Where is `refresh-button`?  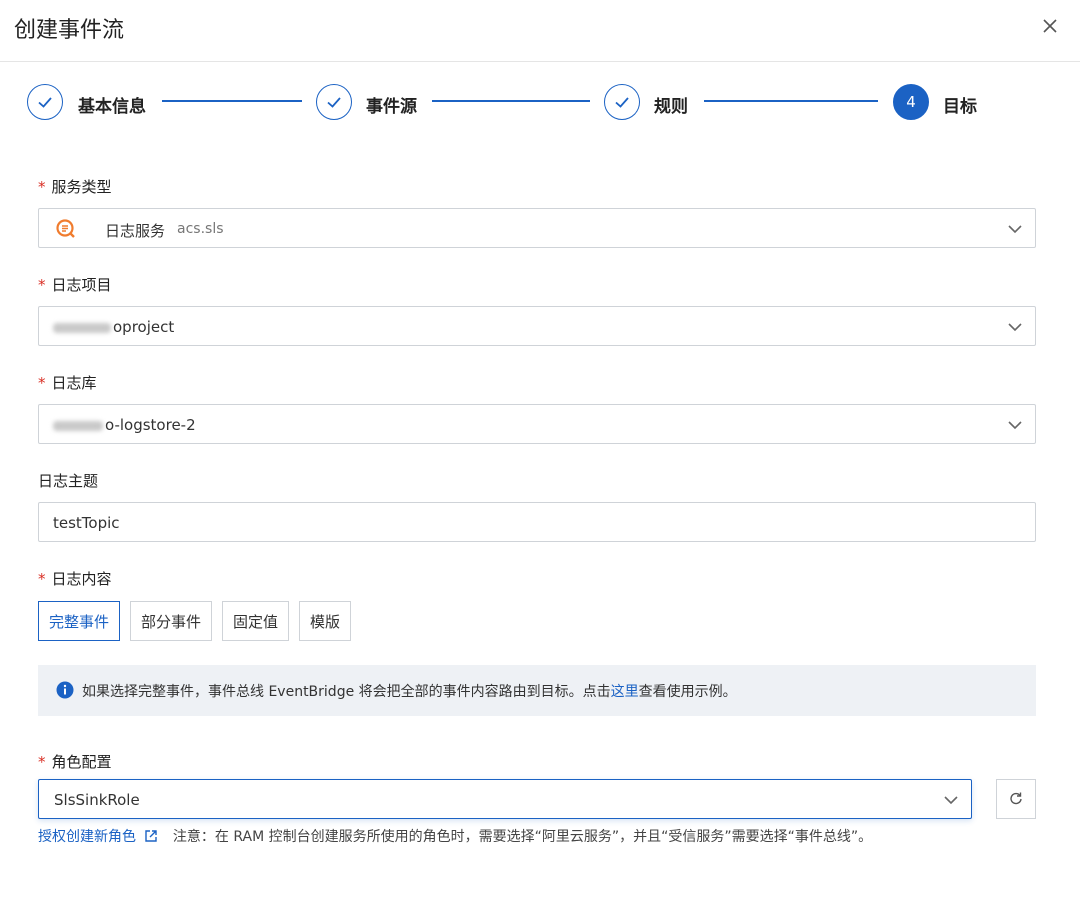 refresh-button is located at coordinates (1016, 799).